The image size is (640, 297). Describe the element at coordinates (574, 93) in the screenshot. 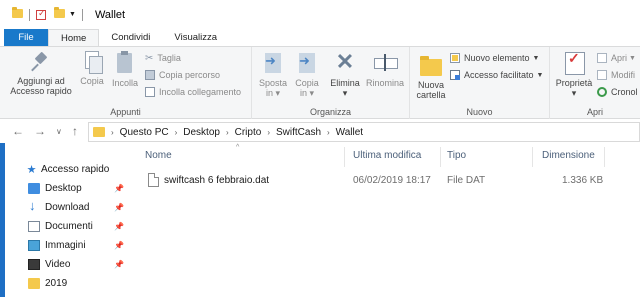

I see `properties-dropdown-icon: ▾` at that location.